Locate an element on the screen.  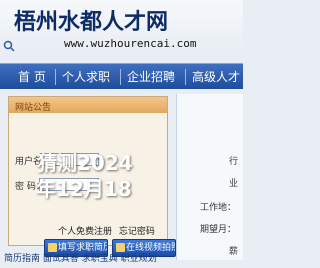
main-nav: 首 页 个人求职 企业招聘 高级人才 is located at coordinates (121, 76).